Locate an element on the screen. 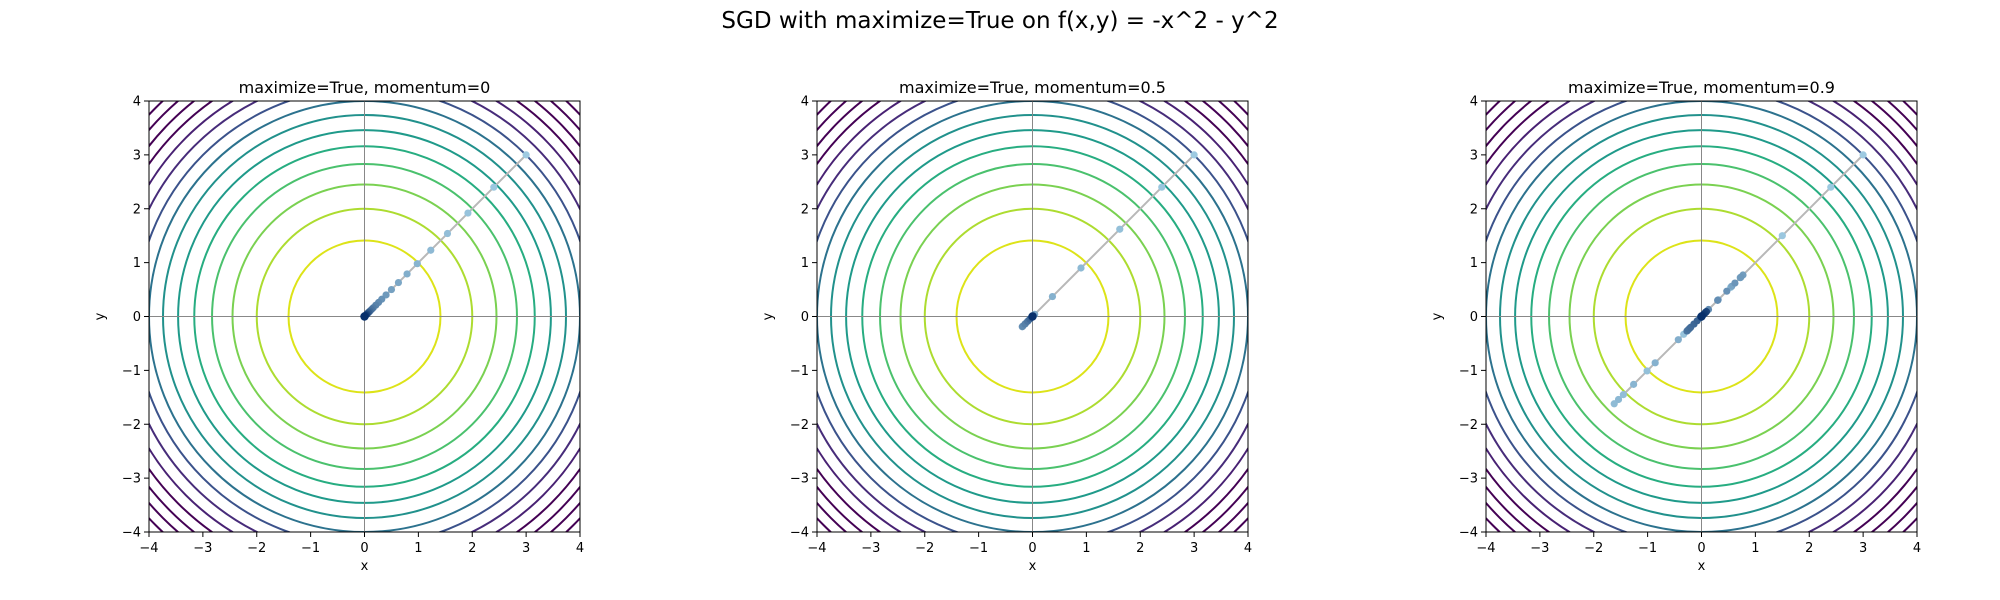 This screenshot has height=600, width=2000. y-tick-label: −1 is located at coordinates (1468, 371).